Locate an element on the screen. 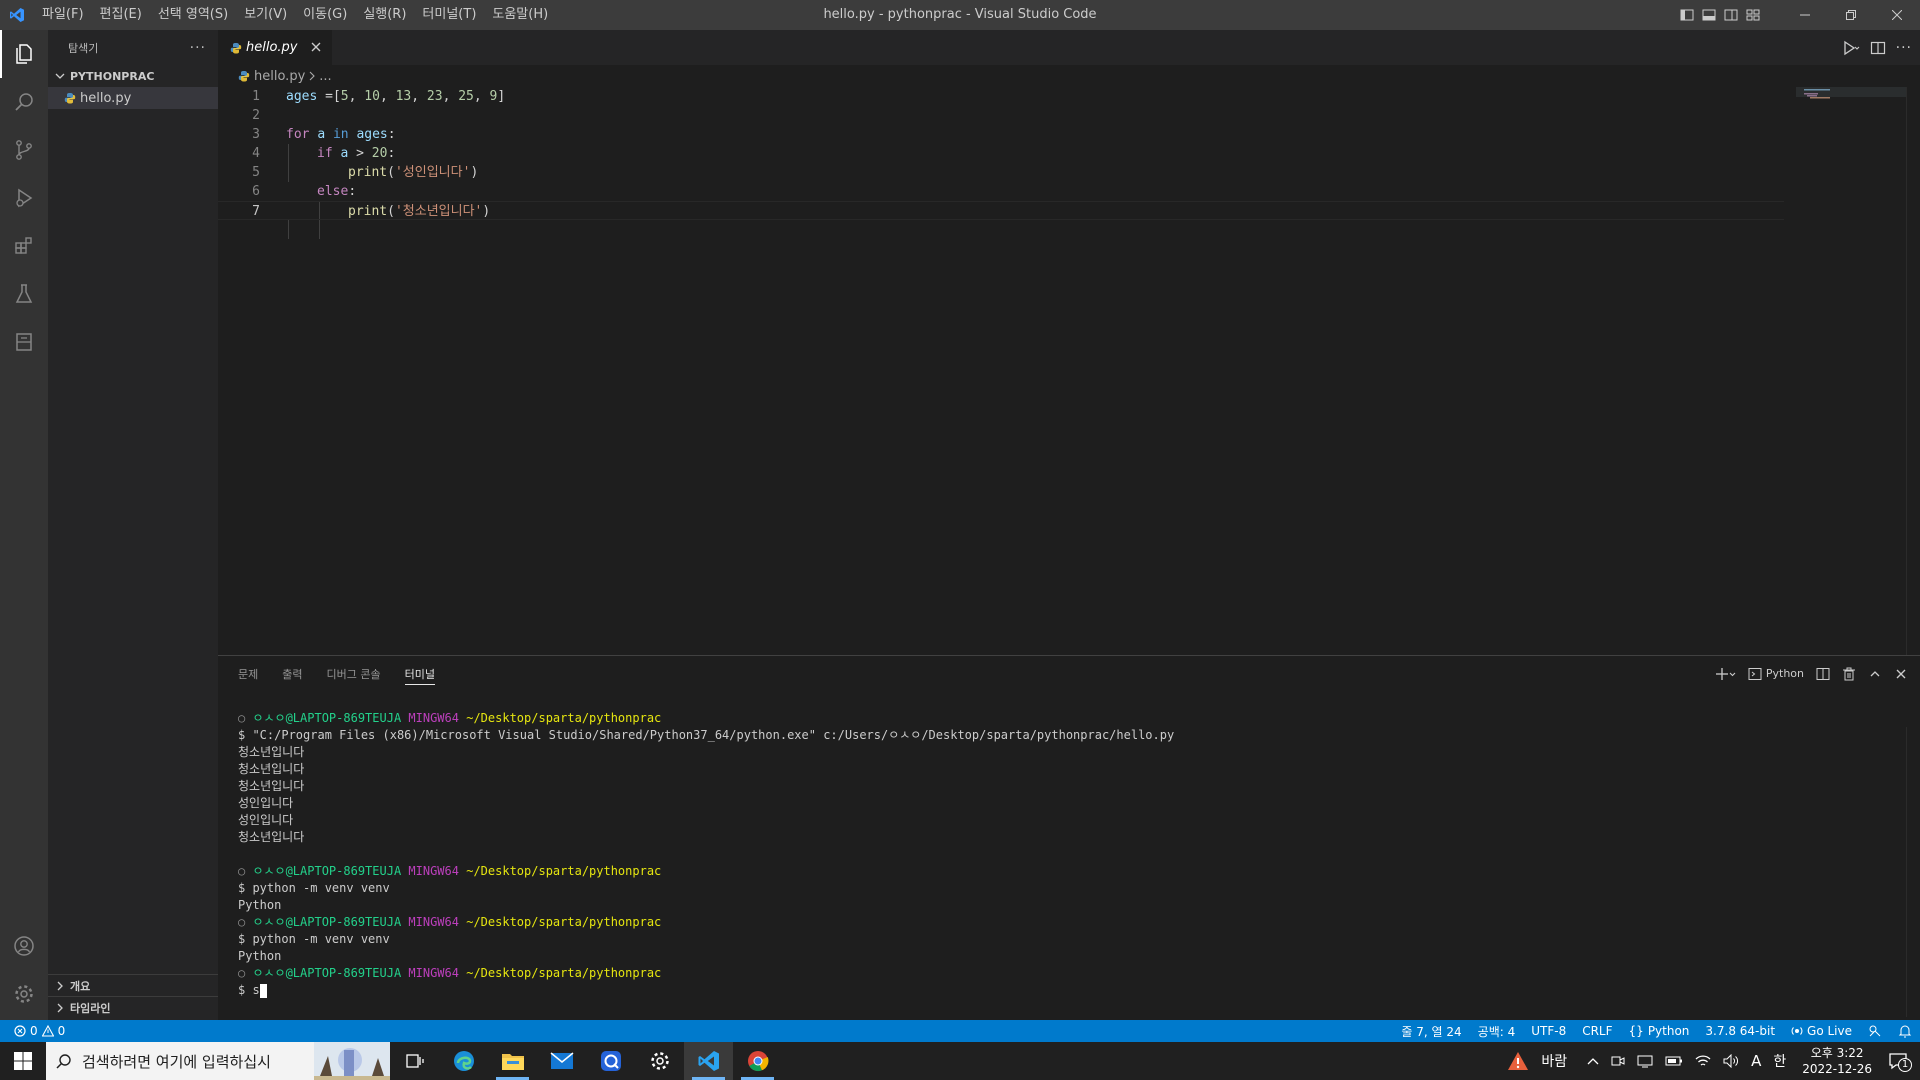 The width and height of the screenshot is (1920, 1080). indent-guide is located at coordinates (288, 229).